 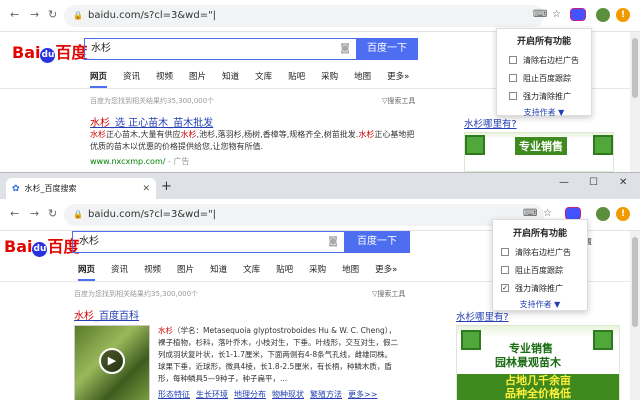 I want to click on sublink-more: 更多>>, so click(x=362, y=394).